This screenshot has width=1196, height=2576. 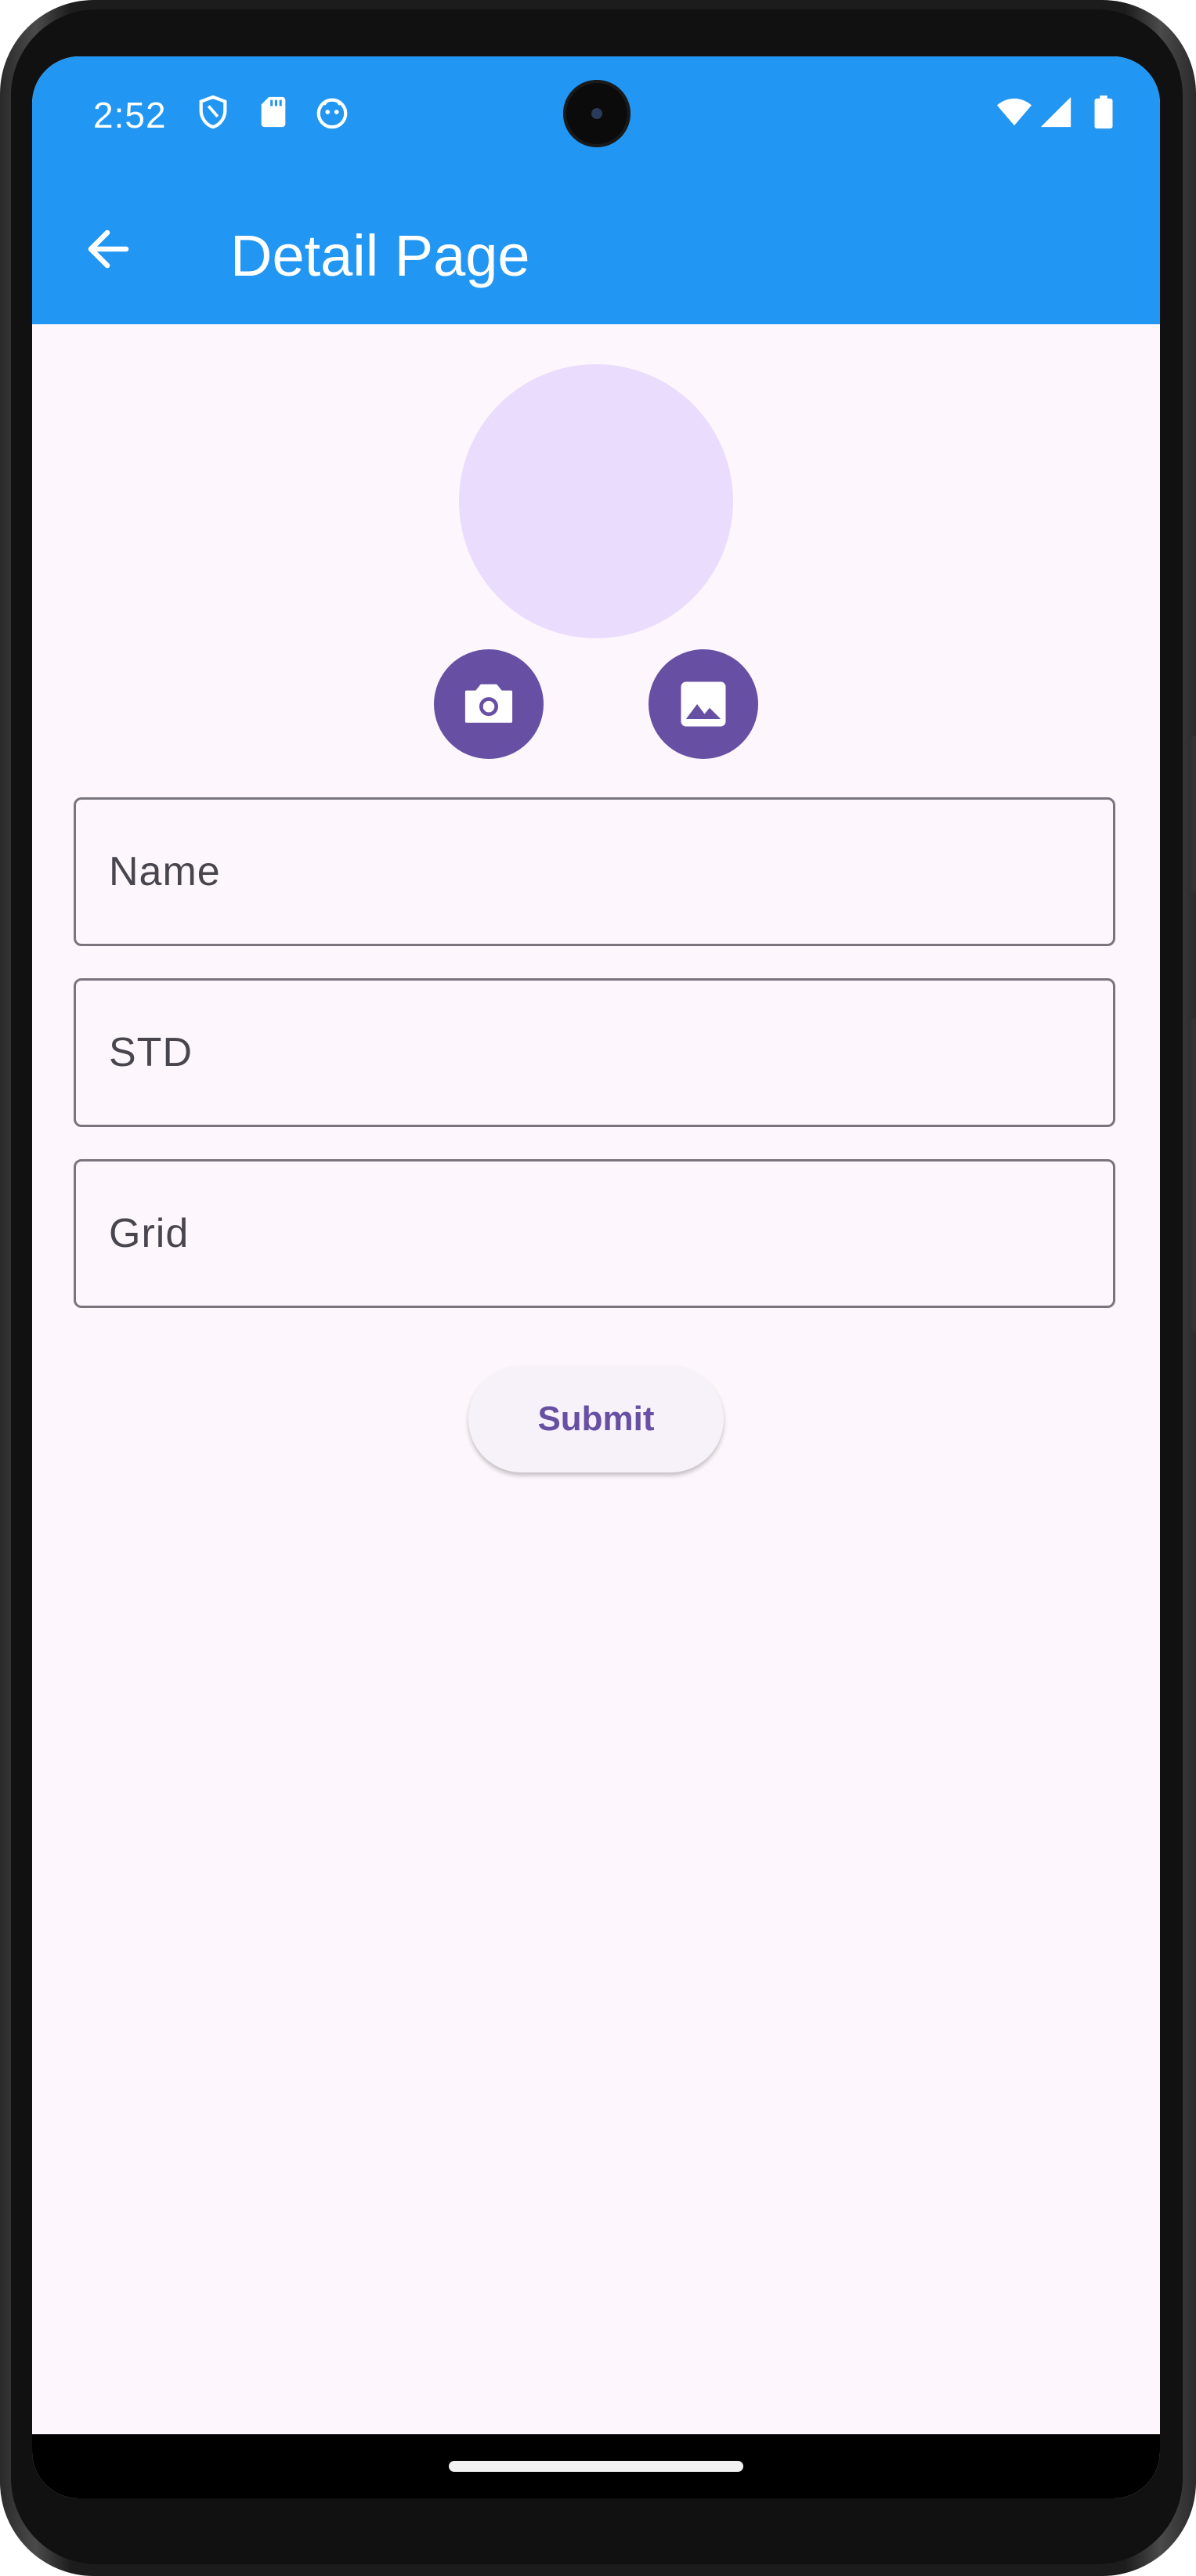 I want to click on std-field: STD, so click(x=594, y=1052).